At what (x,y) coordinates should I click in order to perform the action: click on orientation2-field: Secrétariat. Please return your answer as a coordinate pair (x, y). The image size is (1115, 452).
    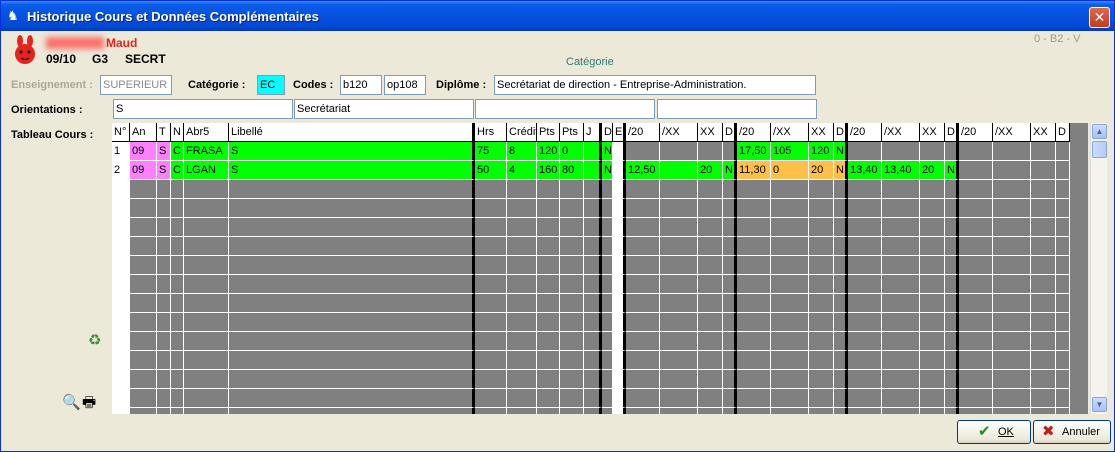
    Looking at the image, I should click on (384, 109).